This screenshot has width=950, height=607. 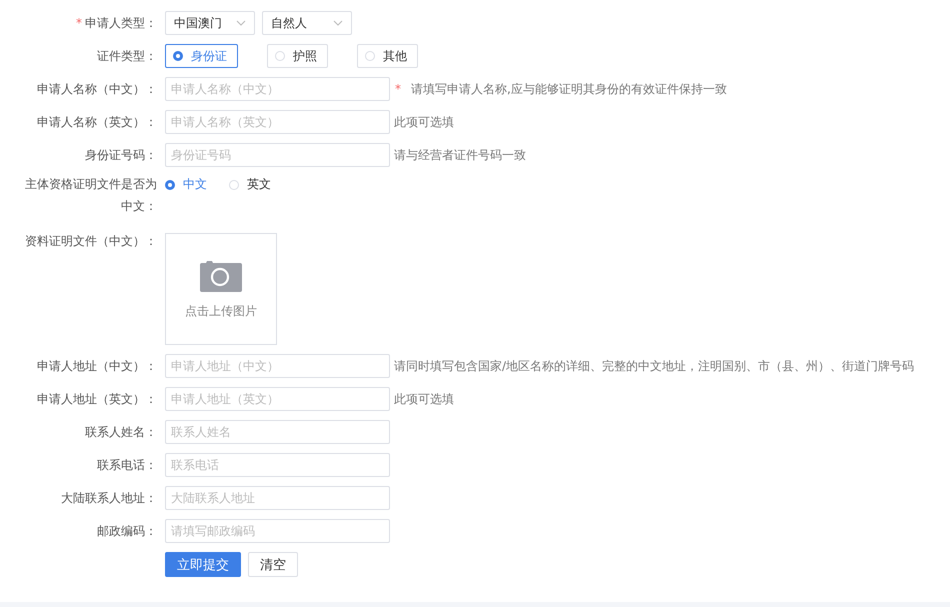 I want to click on input-field: 联系人姓名, so click(x=277, y=432).